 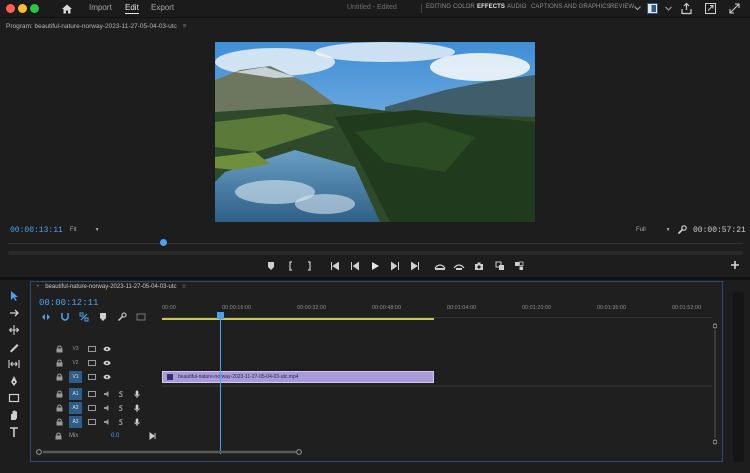 I want to click on program-zoom-scrollbar, so click(x=375, y=253).